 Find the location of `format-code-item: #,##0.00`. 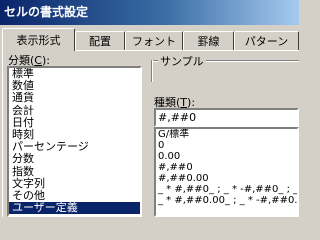

format-code-item: #,##0.00 is located at coordinates (226, 178).